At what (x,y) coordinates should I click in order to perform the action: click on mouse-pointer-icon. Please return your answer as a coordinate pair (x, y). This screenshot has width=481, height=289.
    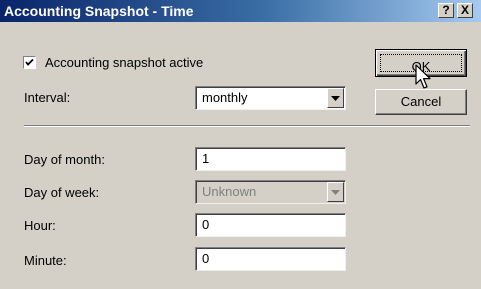
    Looking at the image, I should click on (423, 76).